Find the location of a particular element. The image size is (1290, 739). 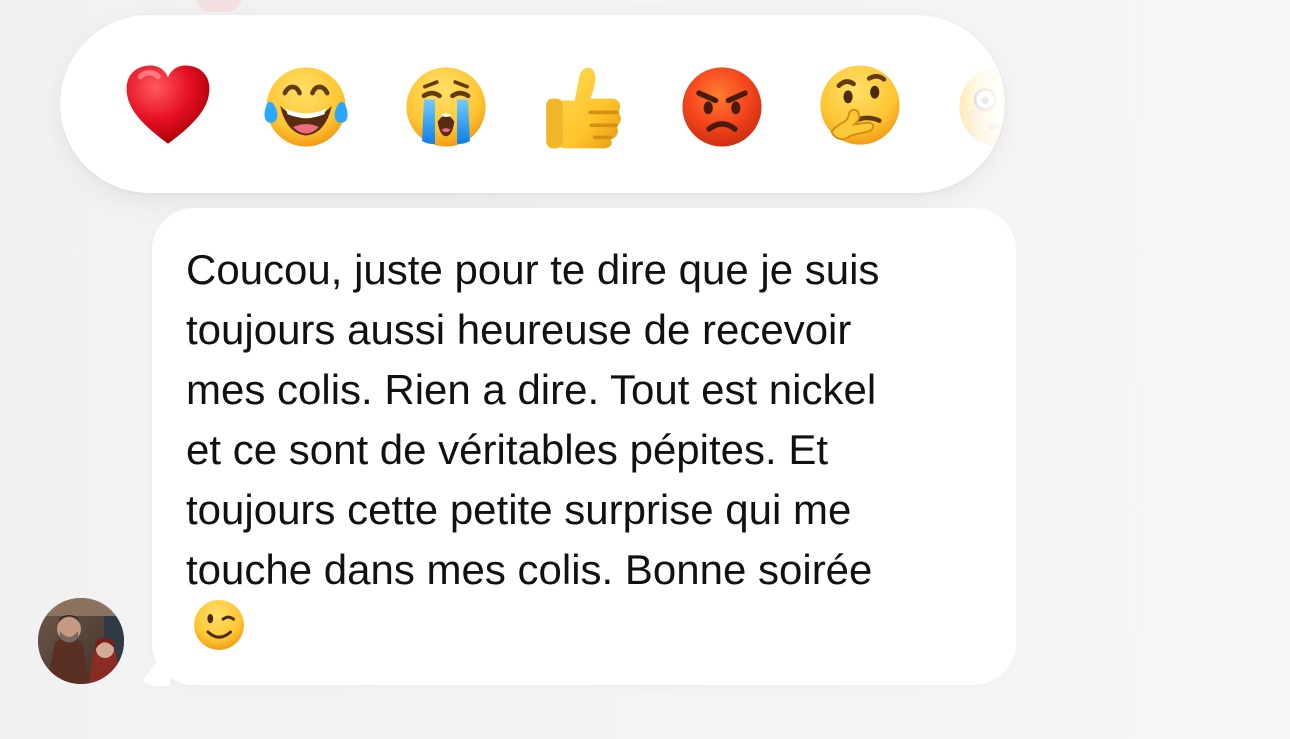

winking-face-icon is located at coordinates (219, 625).